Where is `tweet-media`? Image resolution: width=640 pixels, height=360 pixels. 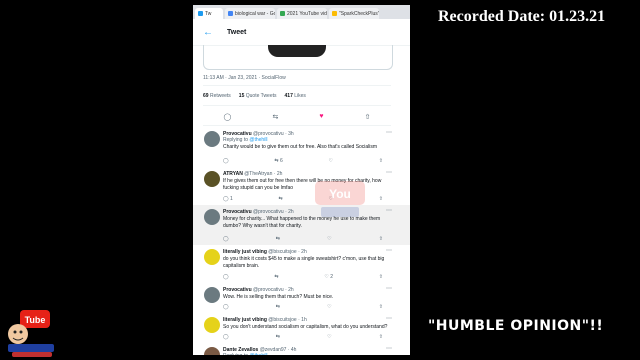
tweet-media is located at coordinates (298, 57).